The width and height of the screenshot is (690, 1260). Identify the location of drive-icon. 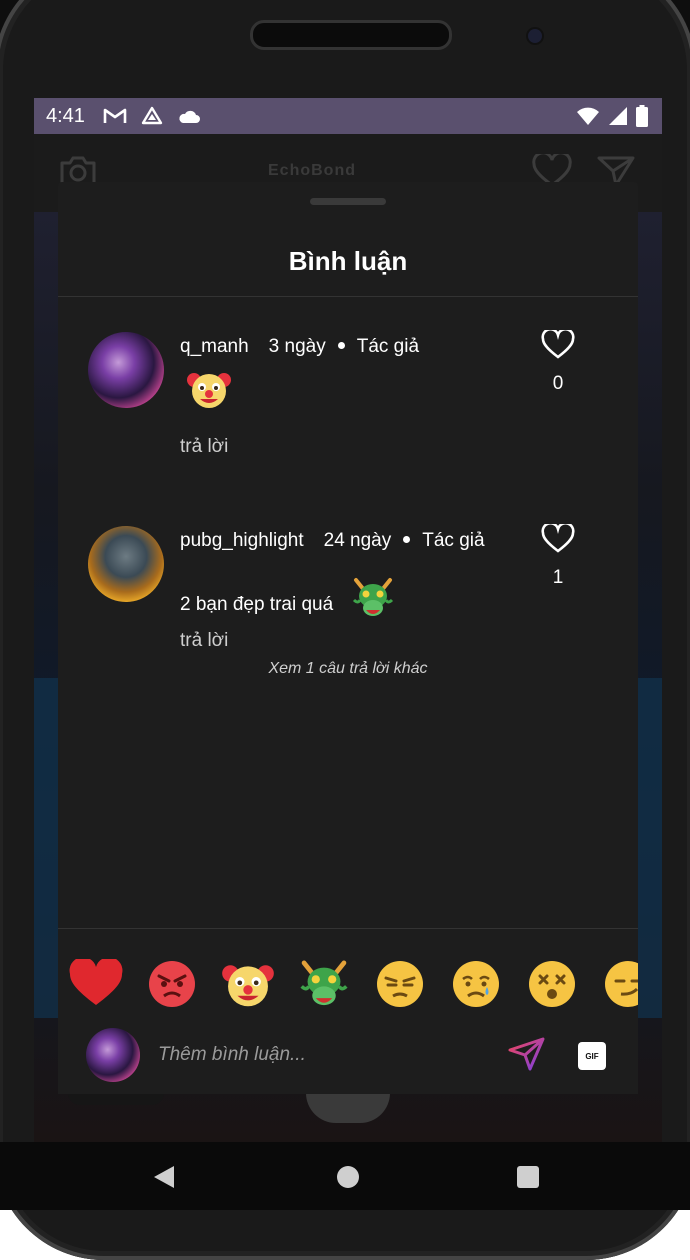
(152, 115).